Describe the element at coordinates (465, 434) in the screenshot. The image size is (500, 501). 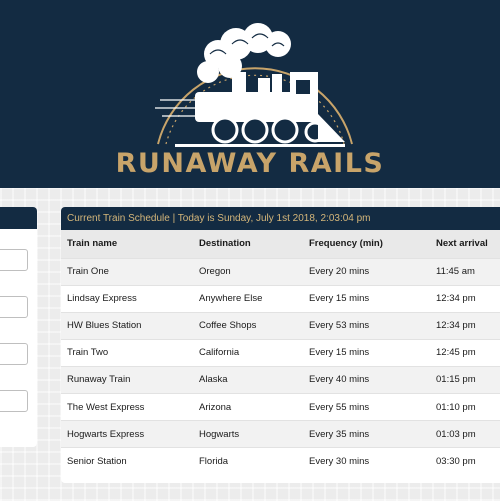
I see `next-arrival-cell: 01:03 pm` at that location.